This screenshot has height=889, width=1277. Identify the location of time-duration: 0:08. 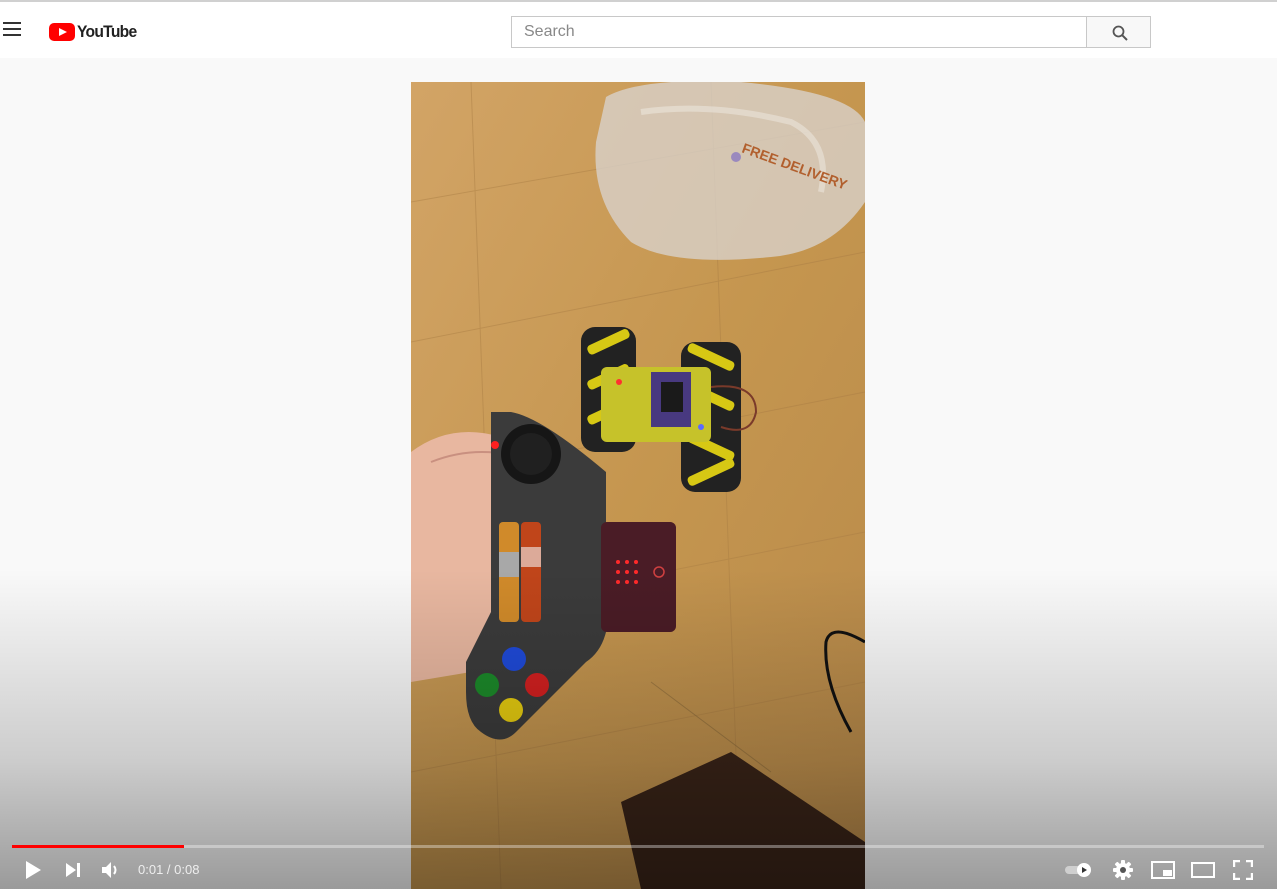
(187, 869).